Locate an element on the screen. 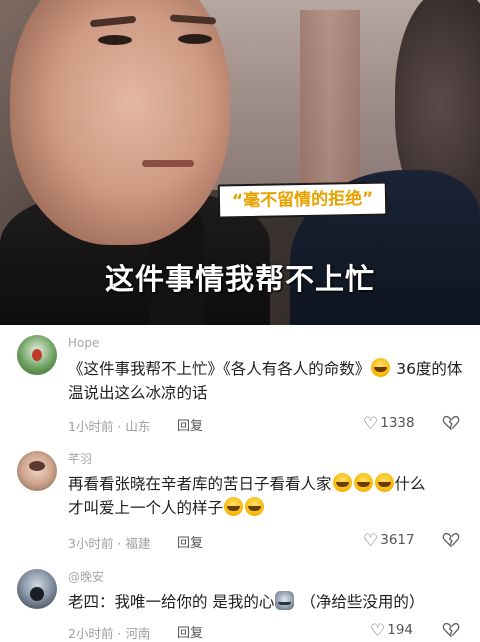 The image size is (480, 642). mouth is located at coordinates (168, 163).